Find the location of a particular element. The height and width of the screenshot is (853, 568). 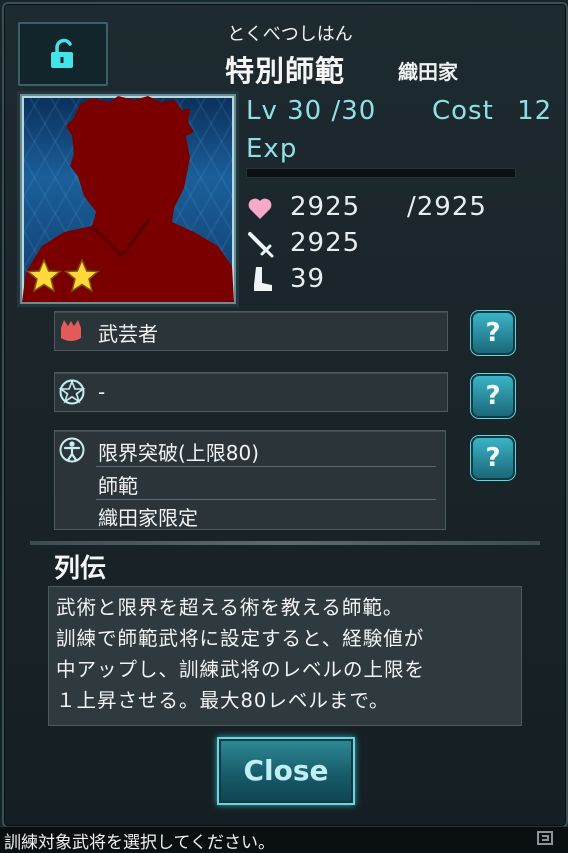

skill-label: 武芸者 is located at coordinates (128, 334).